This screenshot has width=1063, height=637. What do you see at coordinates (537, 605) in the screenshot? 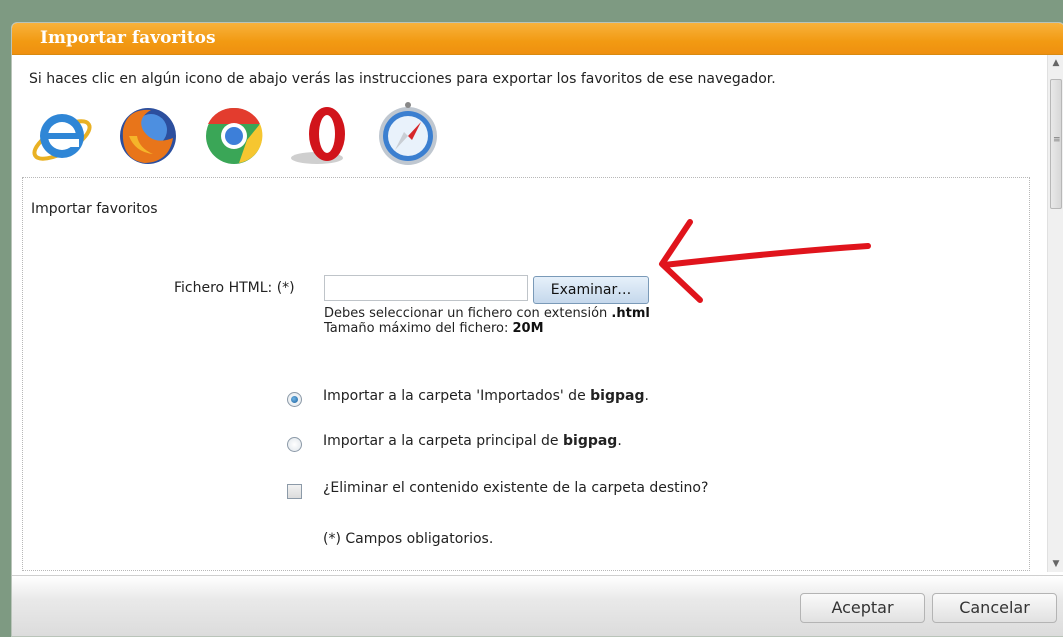
I see `dialog-footer: Aceptar Cancelar` at bounding box center [537, 605].